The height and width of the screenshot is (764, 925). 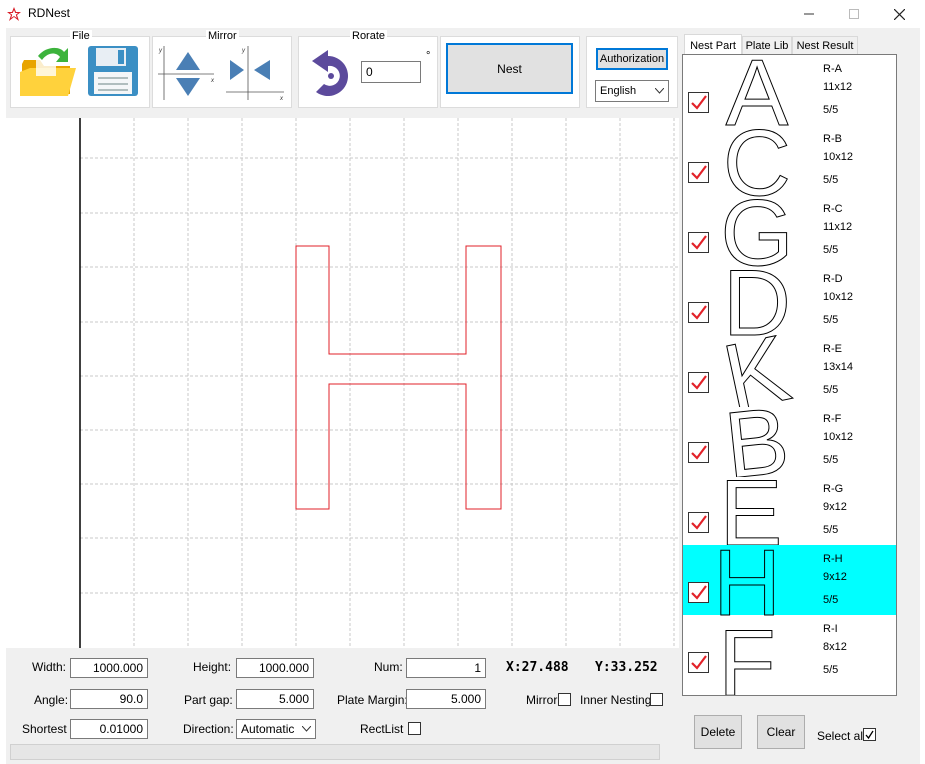 I want to click on platemargin-label: Plate Margin:, so click(x=372, y=700).